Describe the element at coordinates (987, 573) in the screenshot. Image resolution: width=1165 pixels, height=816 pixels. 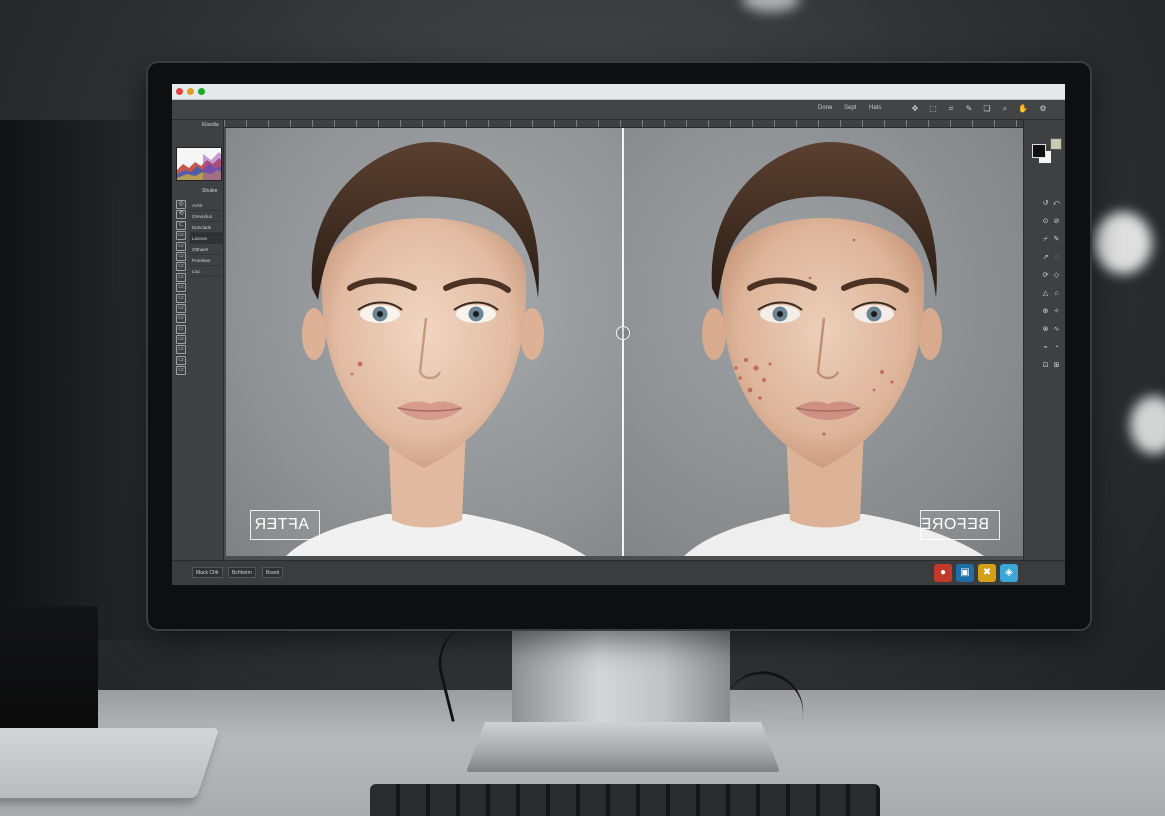
I see `tools-icon: ✖` at that location.